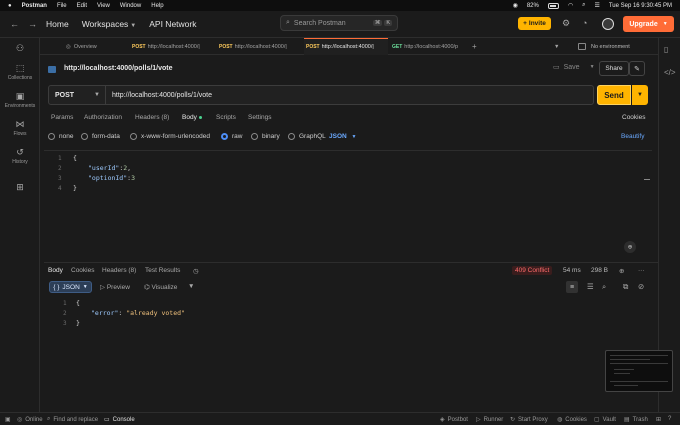 The image size is (680, 425). What do you see at coordinates (77, 95) in the screenshot?
I see `method-select: POST ▼` at bounding box center [77, 95].